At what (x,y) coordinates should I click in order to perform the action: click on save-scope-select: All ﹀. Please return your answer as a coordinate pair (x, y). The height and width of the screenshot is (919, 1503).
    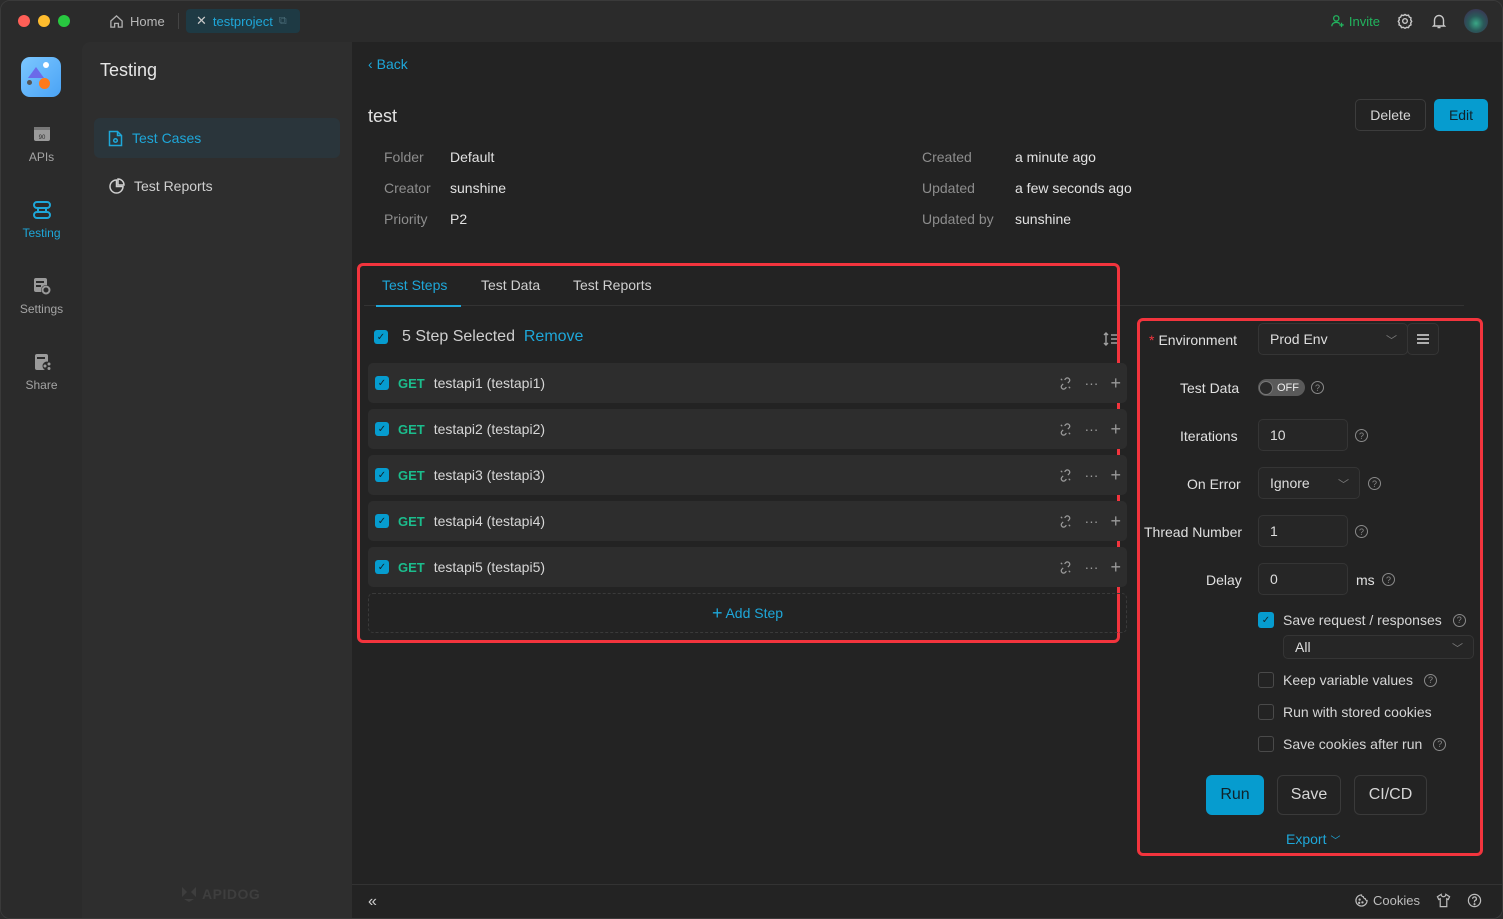
    Looking at the image, I should click on (1378, 647).